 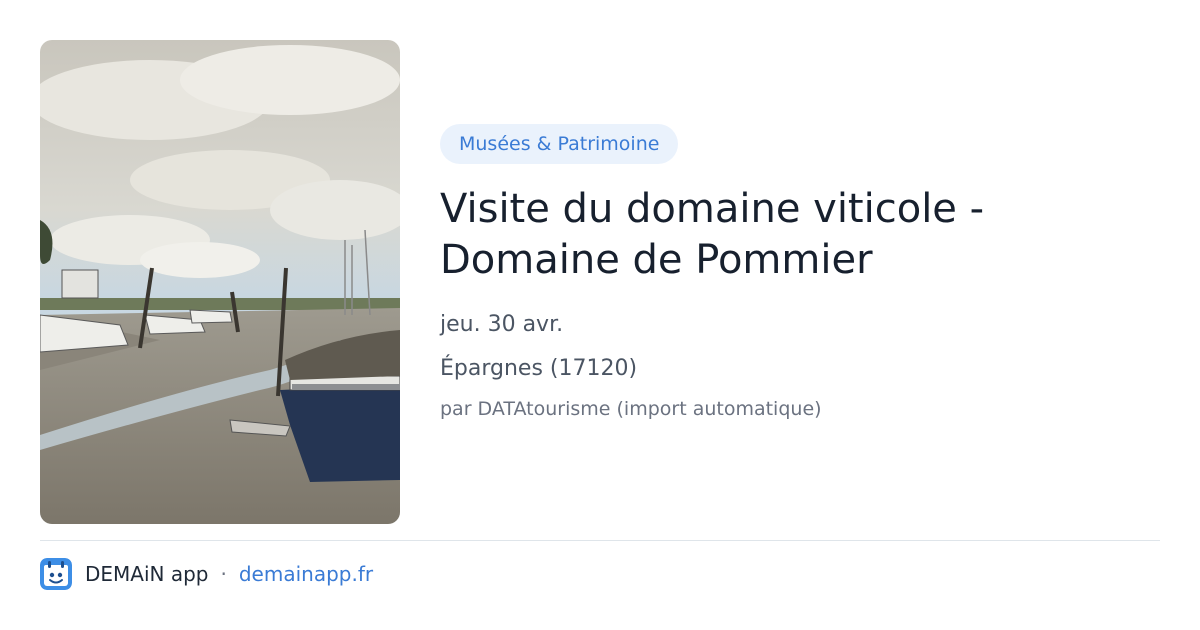 I want to click on event-location: Épargnes (17120), so click(x=539, y=368).